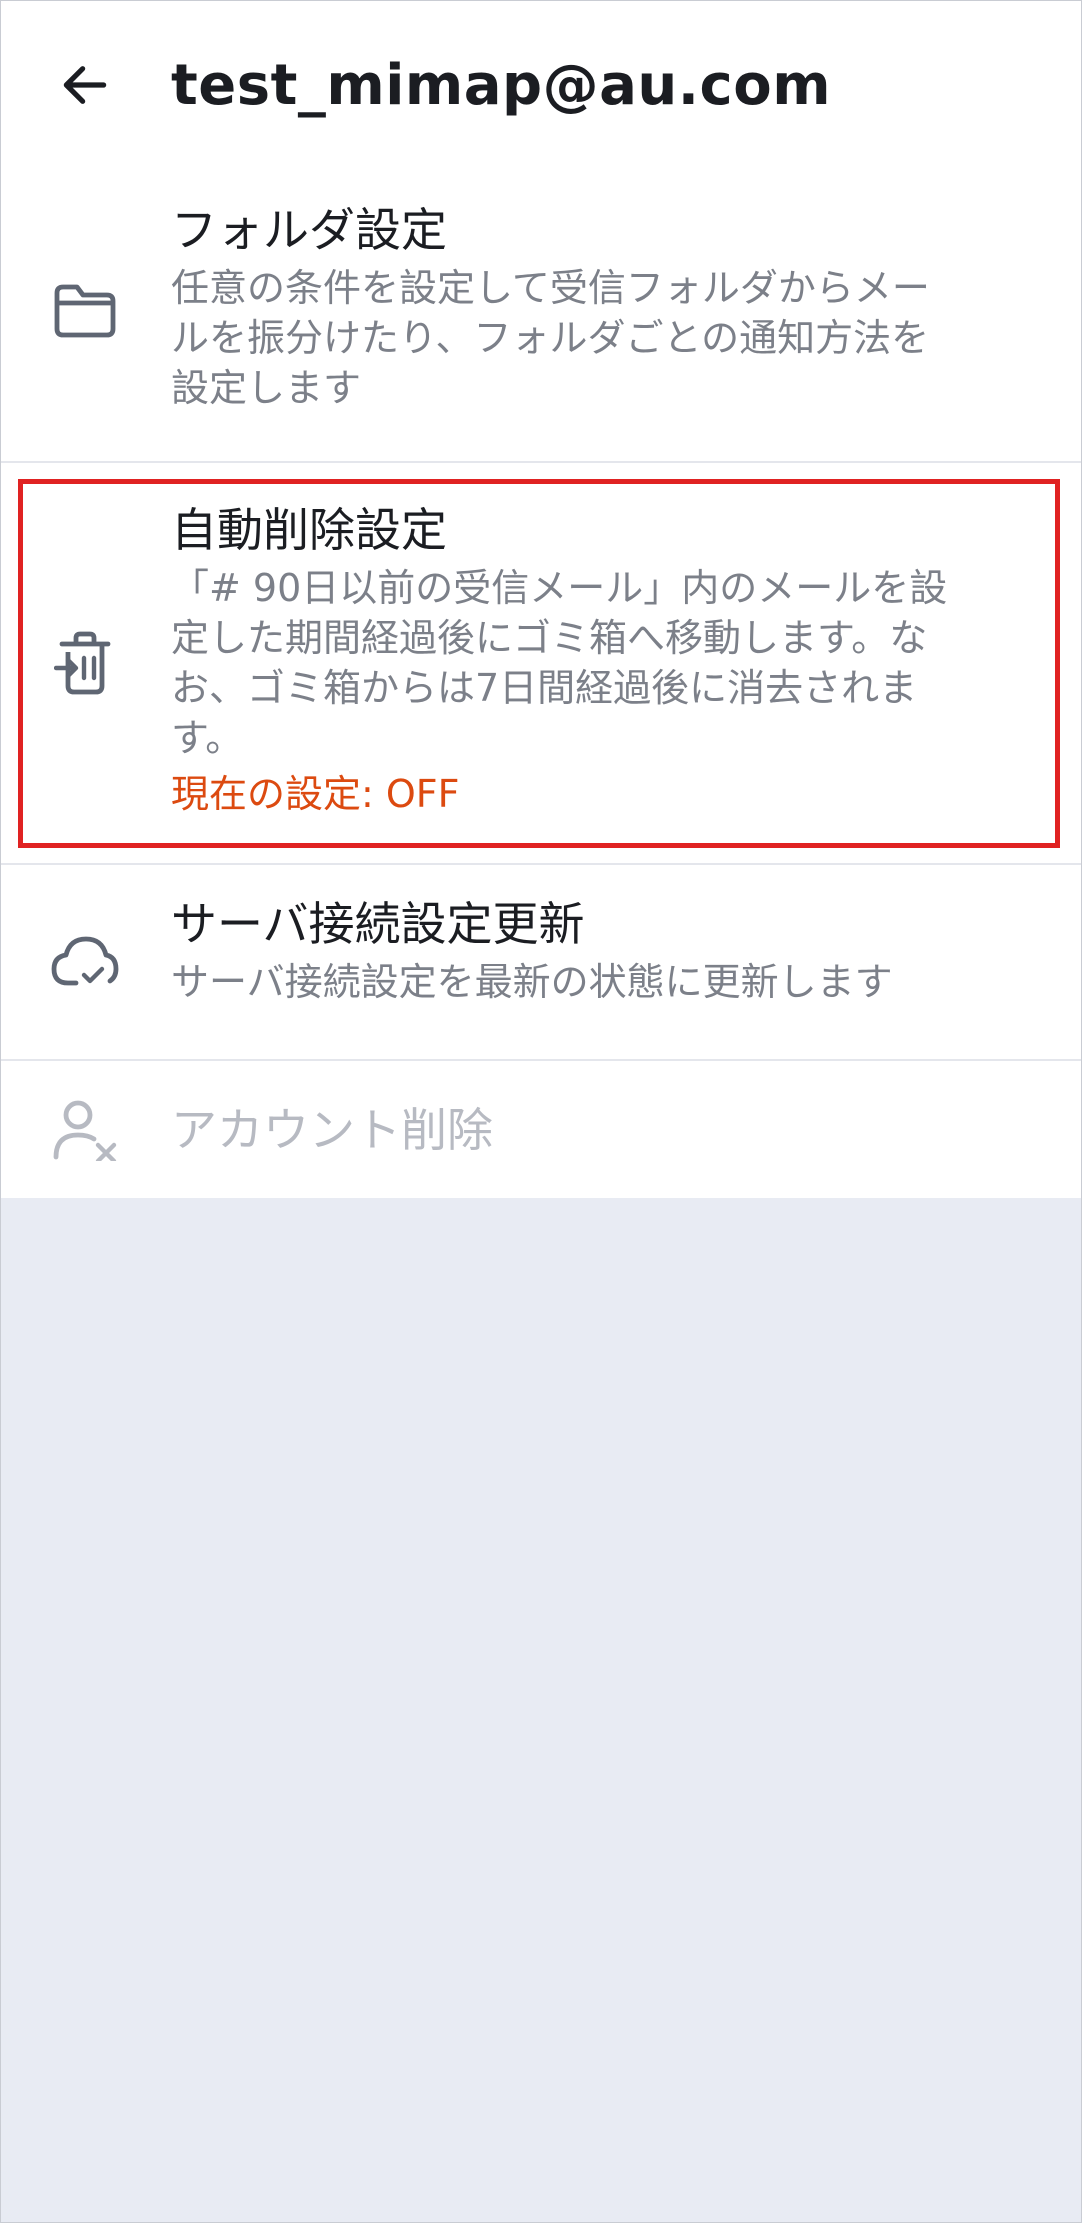 The height and width of the screenshot is (2223, 1082). I want to click on desc-line: 設定します, so click(266, 388).